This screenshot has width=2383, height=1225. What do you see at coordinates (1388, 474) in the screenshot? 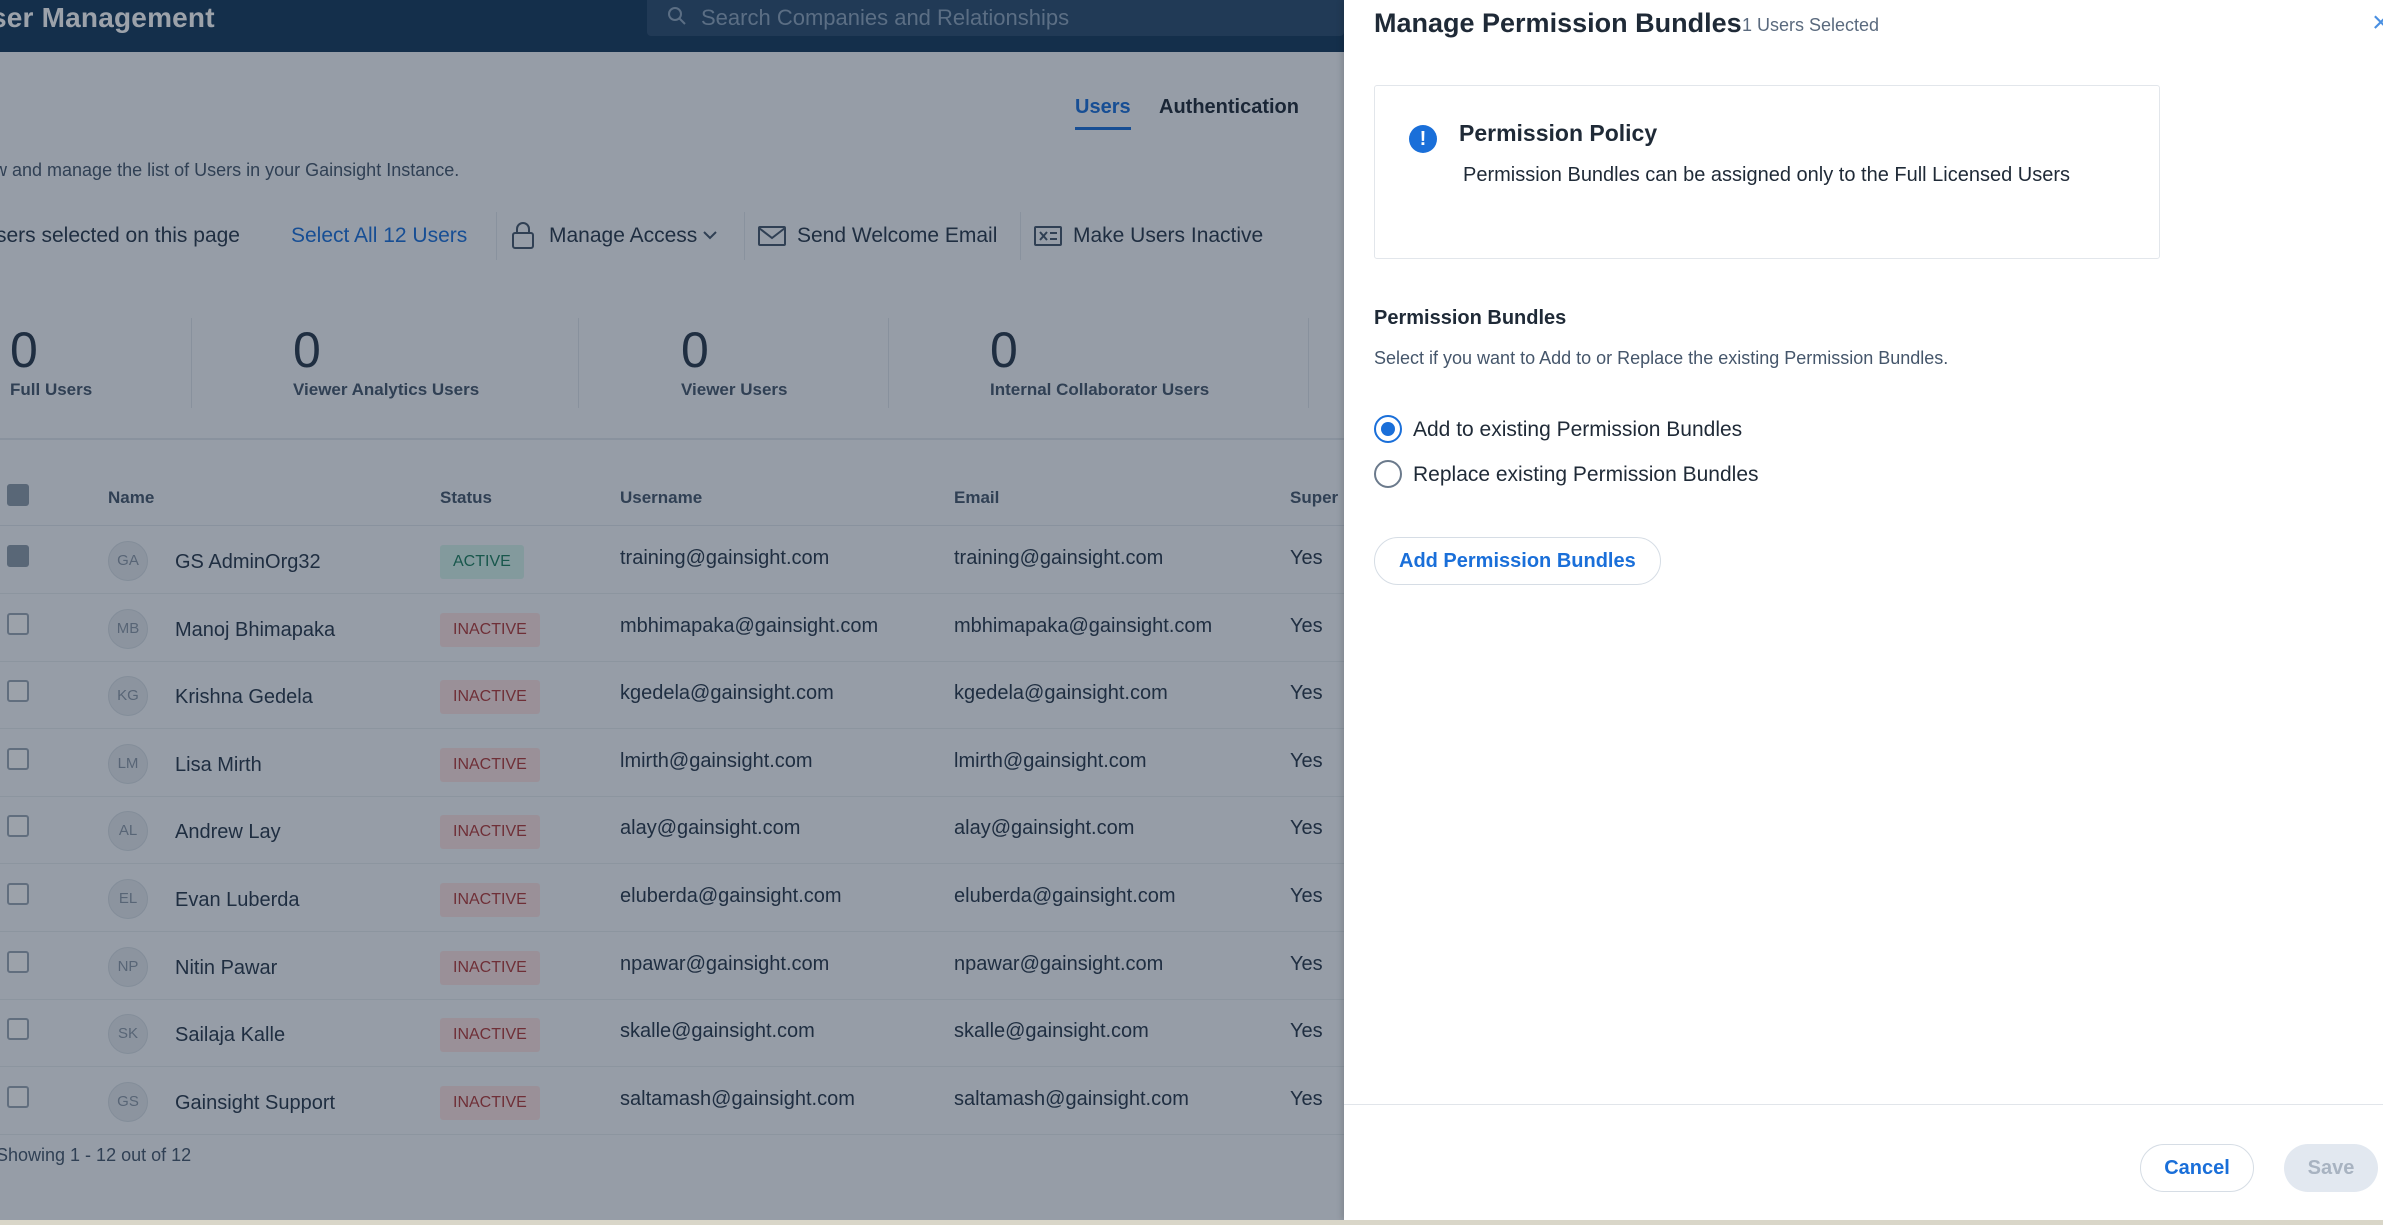
I see `radio-replace-existing` at bounding box center [1388, 474].